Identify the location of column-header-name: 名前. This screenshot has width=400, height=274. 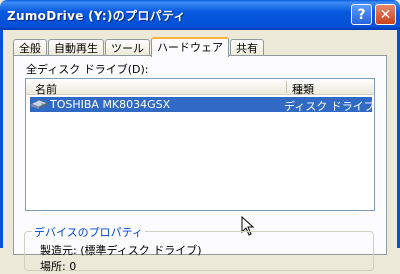
(46, 89).